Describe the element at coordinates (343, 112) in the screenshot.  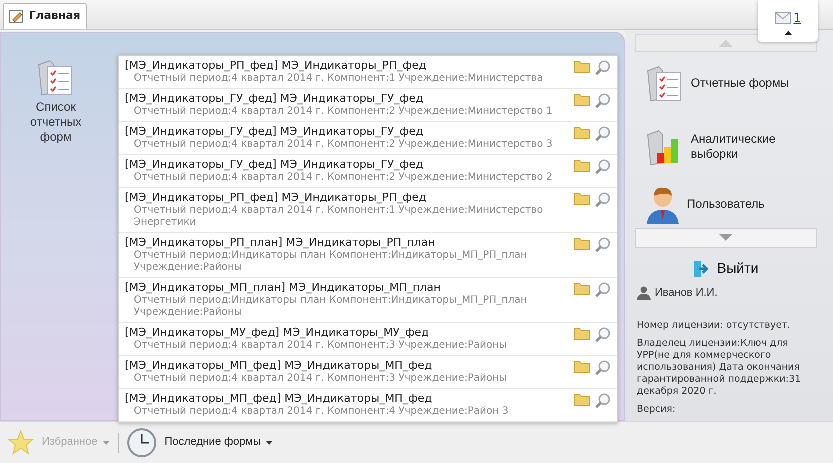
I see `form-details: Отчетный период:4 квартал 2014 г. Компонент:2 Учреждение:Министерство 1` at that location.